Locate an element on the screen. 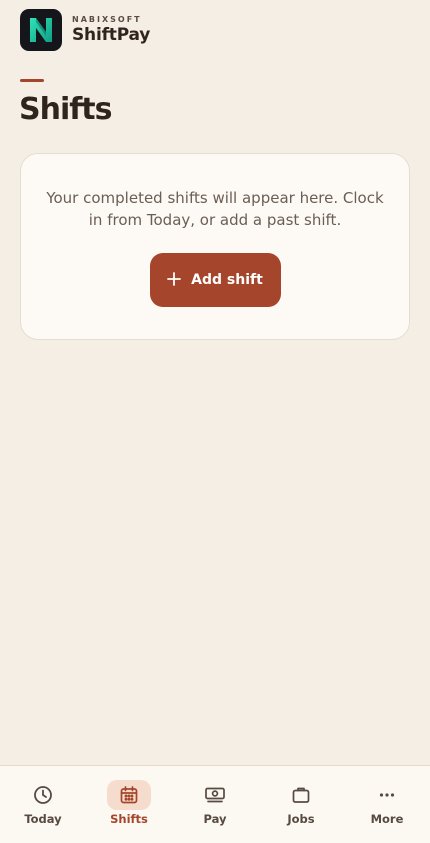  nav-label-jobs: Jobs is located at coordinates (301, 819).